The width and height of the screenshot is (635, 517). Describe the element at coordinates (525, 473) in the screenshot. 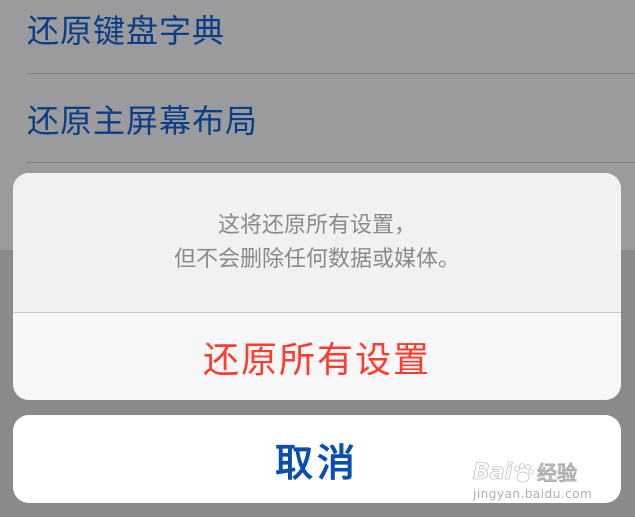

I see `baidu-paw-logo-icon: Bai 经验` at that location.